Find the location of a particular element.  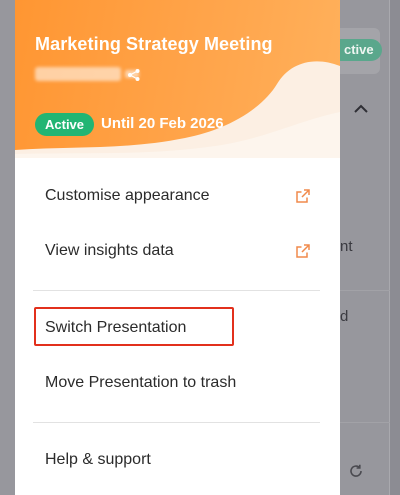

move-to-trash-item: Move Presentation to trash is located at coordinates (177, 383).